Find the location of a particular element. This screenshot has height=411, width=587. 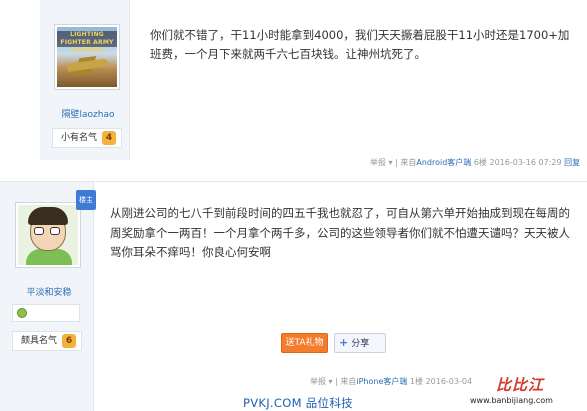

shirt-shape is located at coordinates (49, 257).